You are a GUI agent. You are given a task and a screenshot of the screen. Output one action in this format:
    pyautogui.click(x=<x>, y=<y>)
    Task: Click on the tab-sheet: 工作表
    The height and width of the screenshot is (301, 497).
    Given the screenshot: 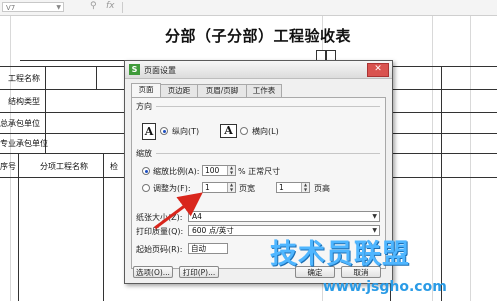 What is the action you would take?
    pyautogui.click(x=264, y=90)
    